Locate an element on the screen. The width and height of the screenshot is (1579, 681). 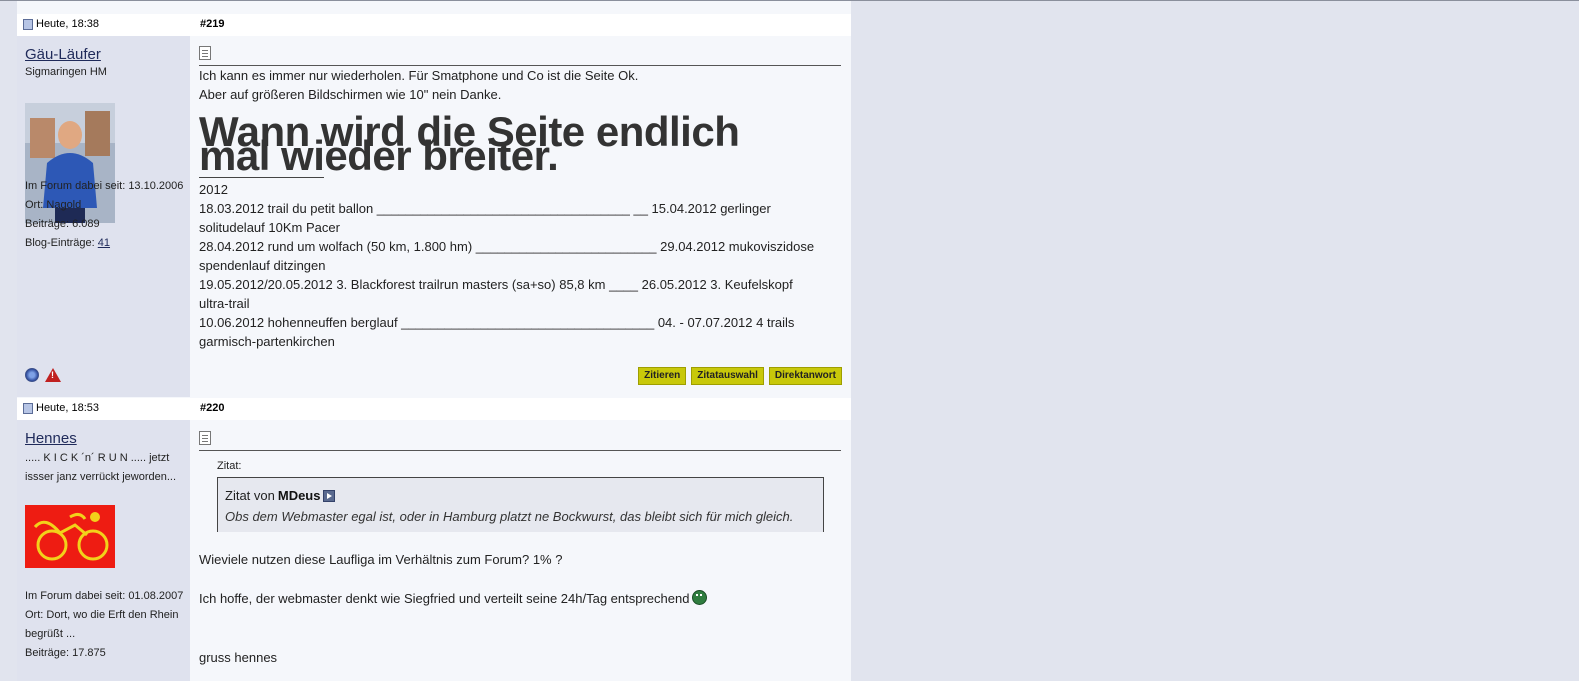
online-status-icon is located at coordinates (32, 375).